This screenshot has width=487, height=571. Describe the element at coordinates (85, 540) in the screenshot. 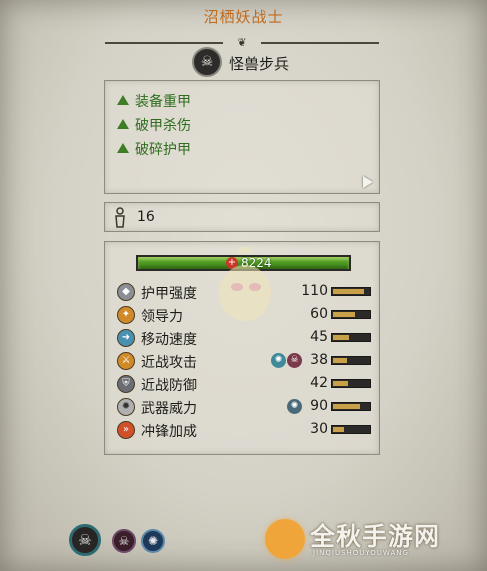

I see `faction-skull-icon: ☠` at that location.